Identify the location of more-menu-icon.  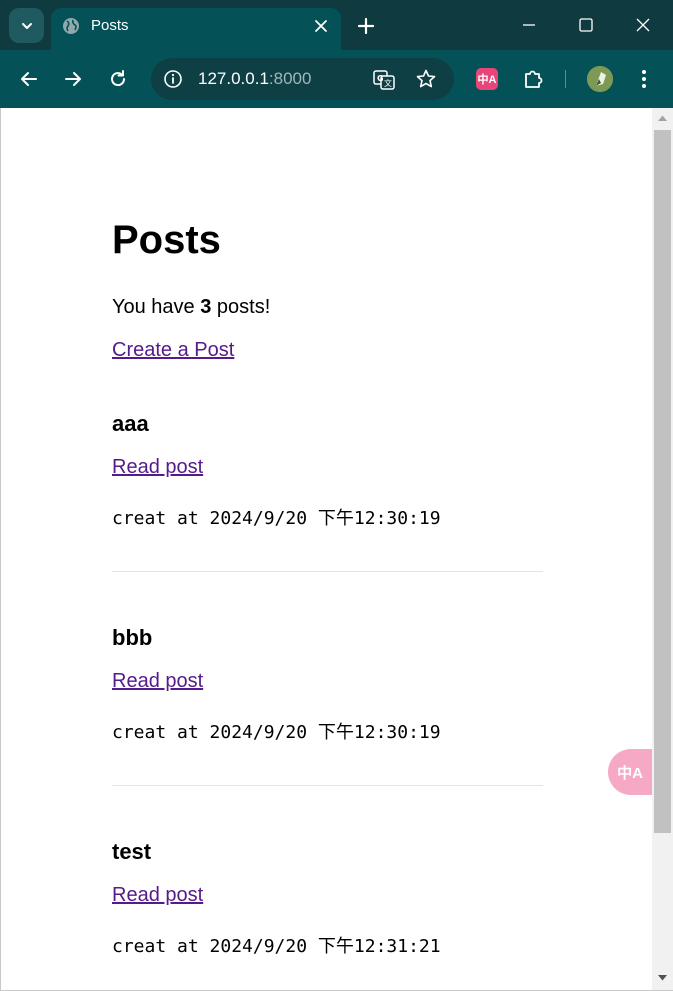
(644, 79).